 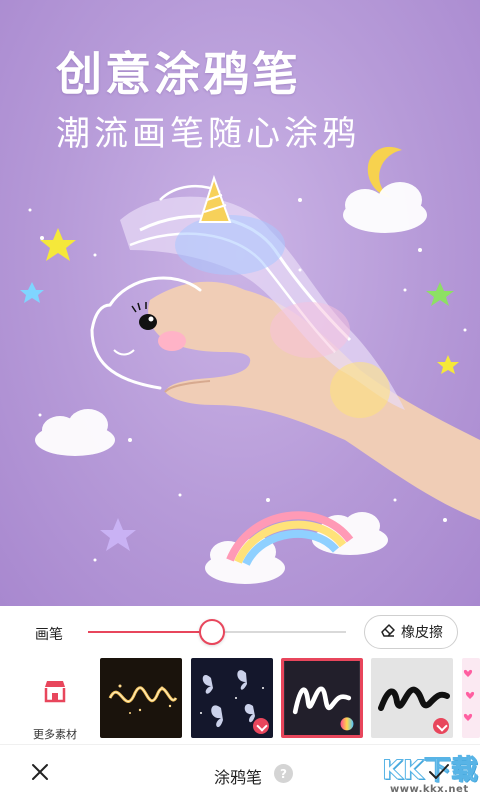 I want to click on brush-size-track-fill, so click(x=150, y=632).